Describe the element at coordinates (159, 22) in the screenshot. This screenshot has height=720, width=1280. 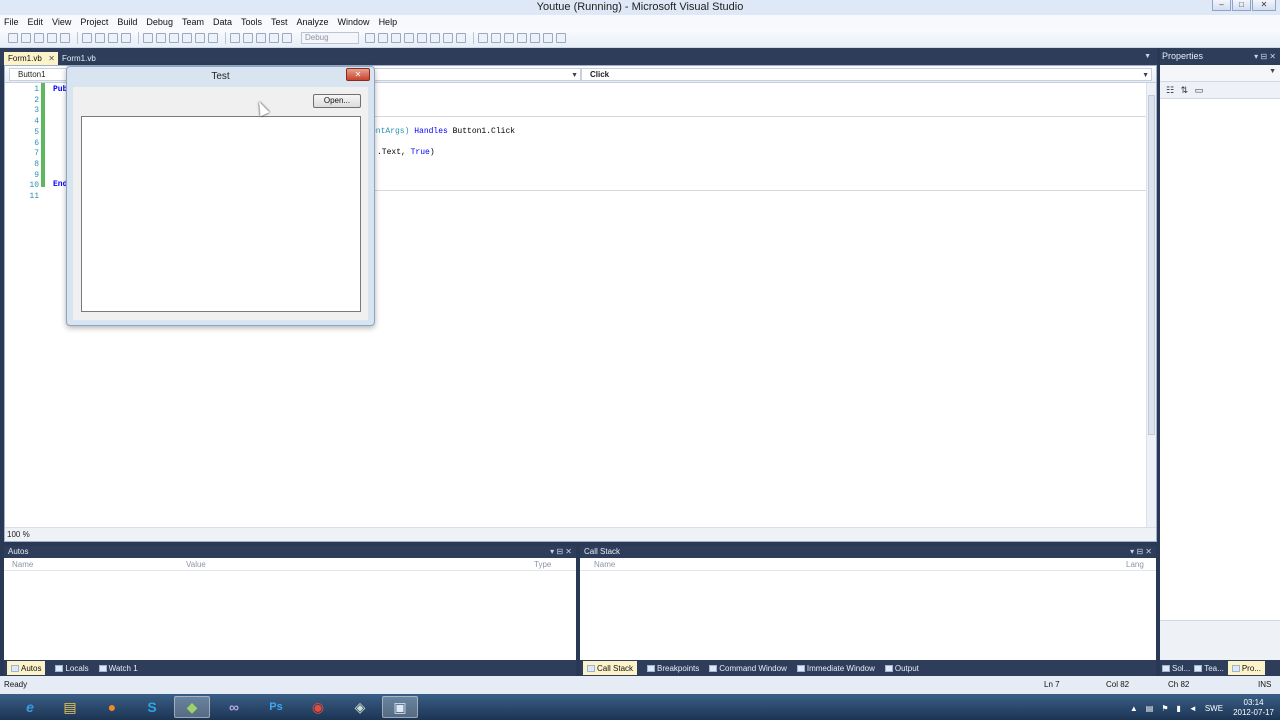
I see `menu-debug: Debug` at that location.